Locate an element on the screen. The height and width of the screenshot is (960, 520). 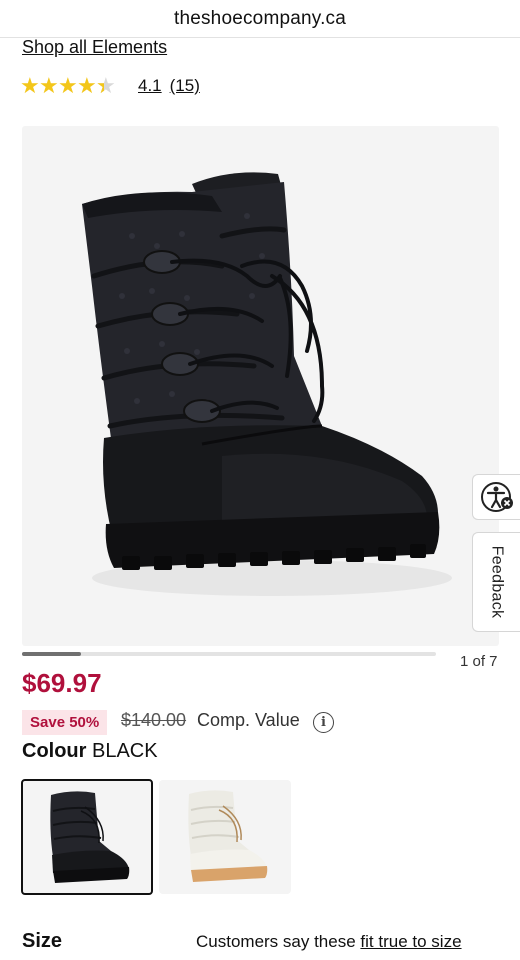
gallery-progress-fill is located at coordinates (52, 654).